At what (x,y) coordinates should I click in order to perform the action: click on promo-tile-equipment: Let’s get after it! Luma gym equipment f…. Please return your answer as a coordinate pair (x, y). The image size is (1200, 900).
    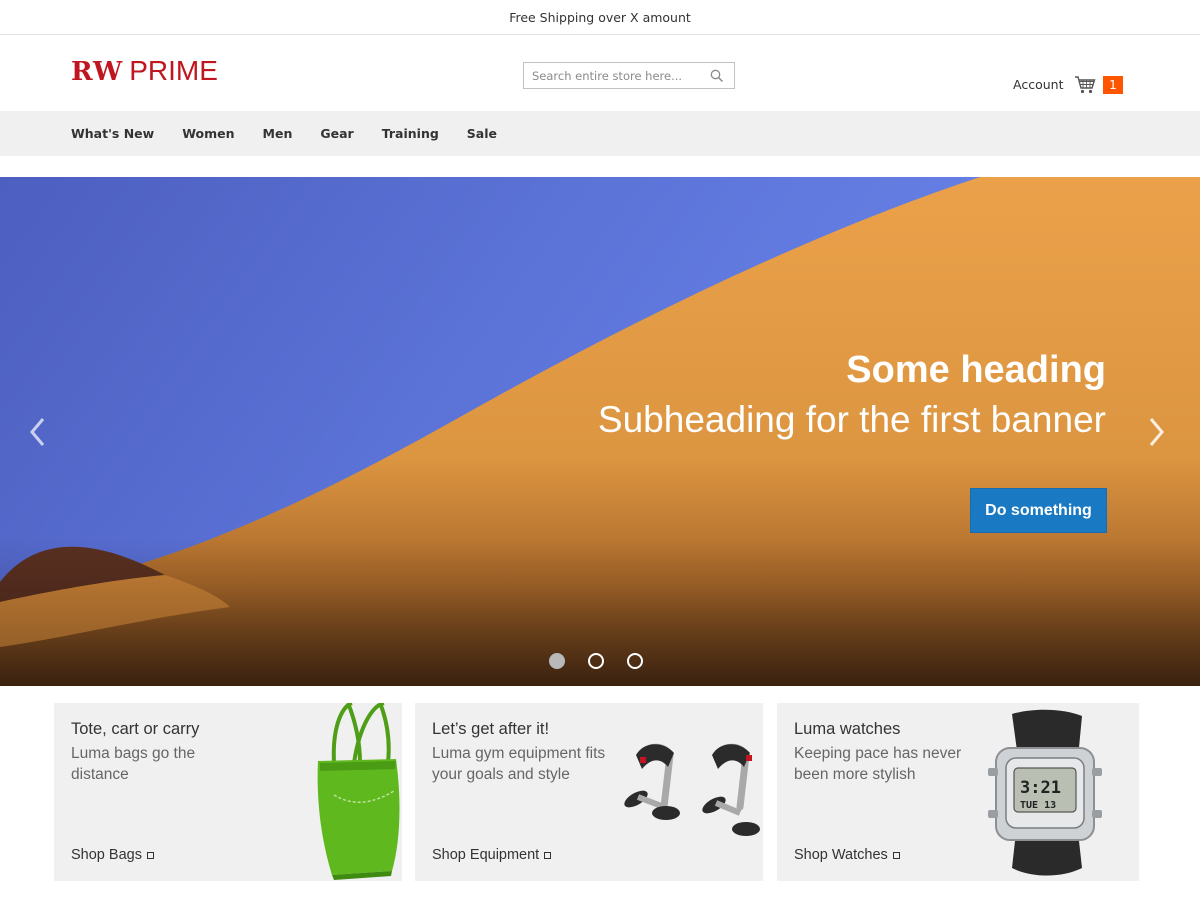
    Looking at the image, I should click on (589, 792).